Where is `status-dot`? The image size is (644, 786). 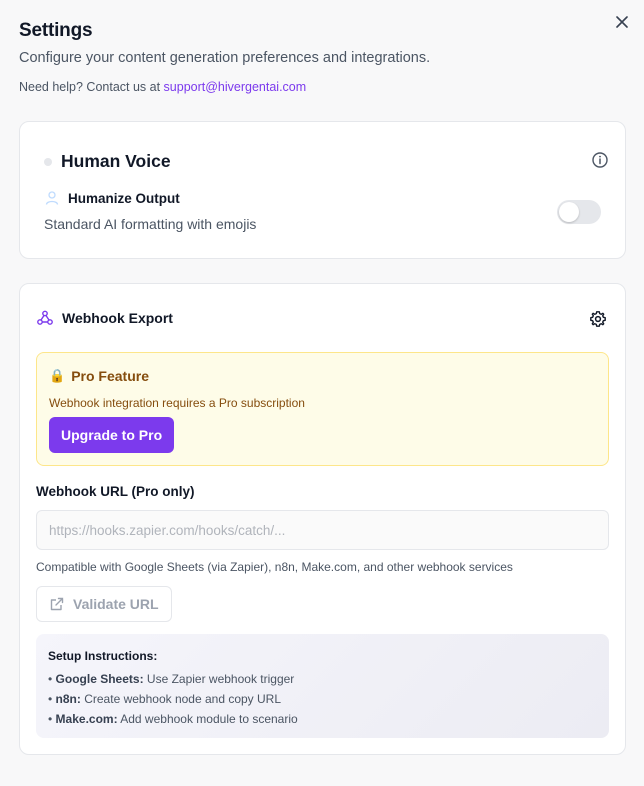 status-dot is located at coordinates (48, 161).